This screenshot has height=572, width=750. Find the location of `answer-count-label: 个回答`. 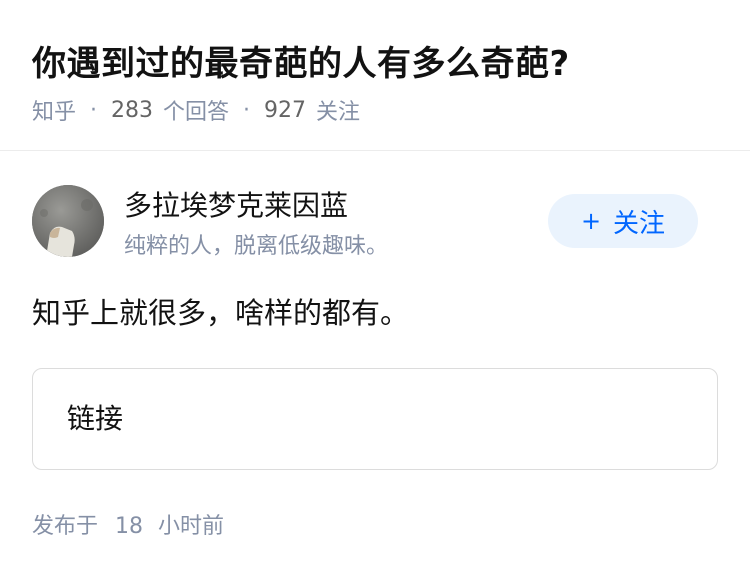

answer-count-label: 个回答 is located at coordinates (196, 112).